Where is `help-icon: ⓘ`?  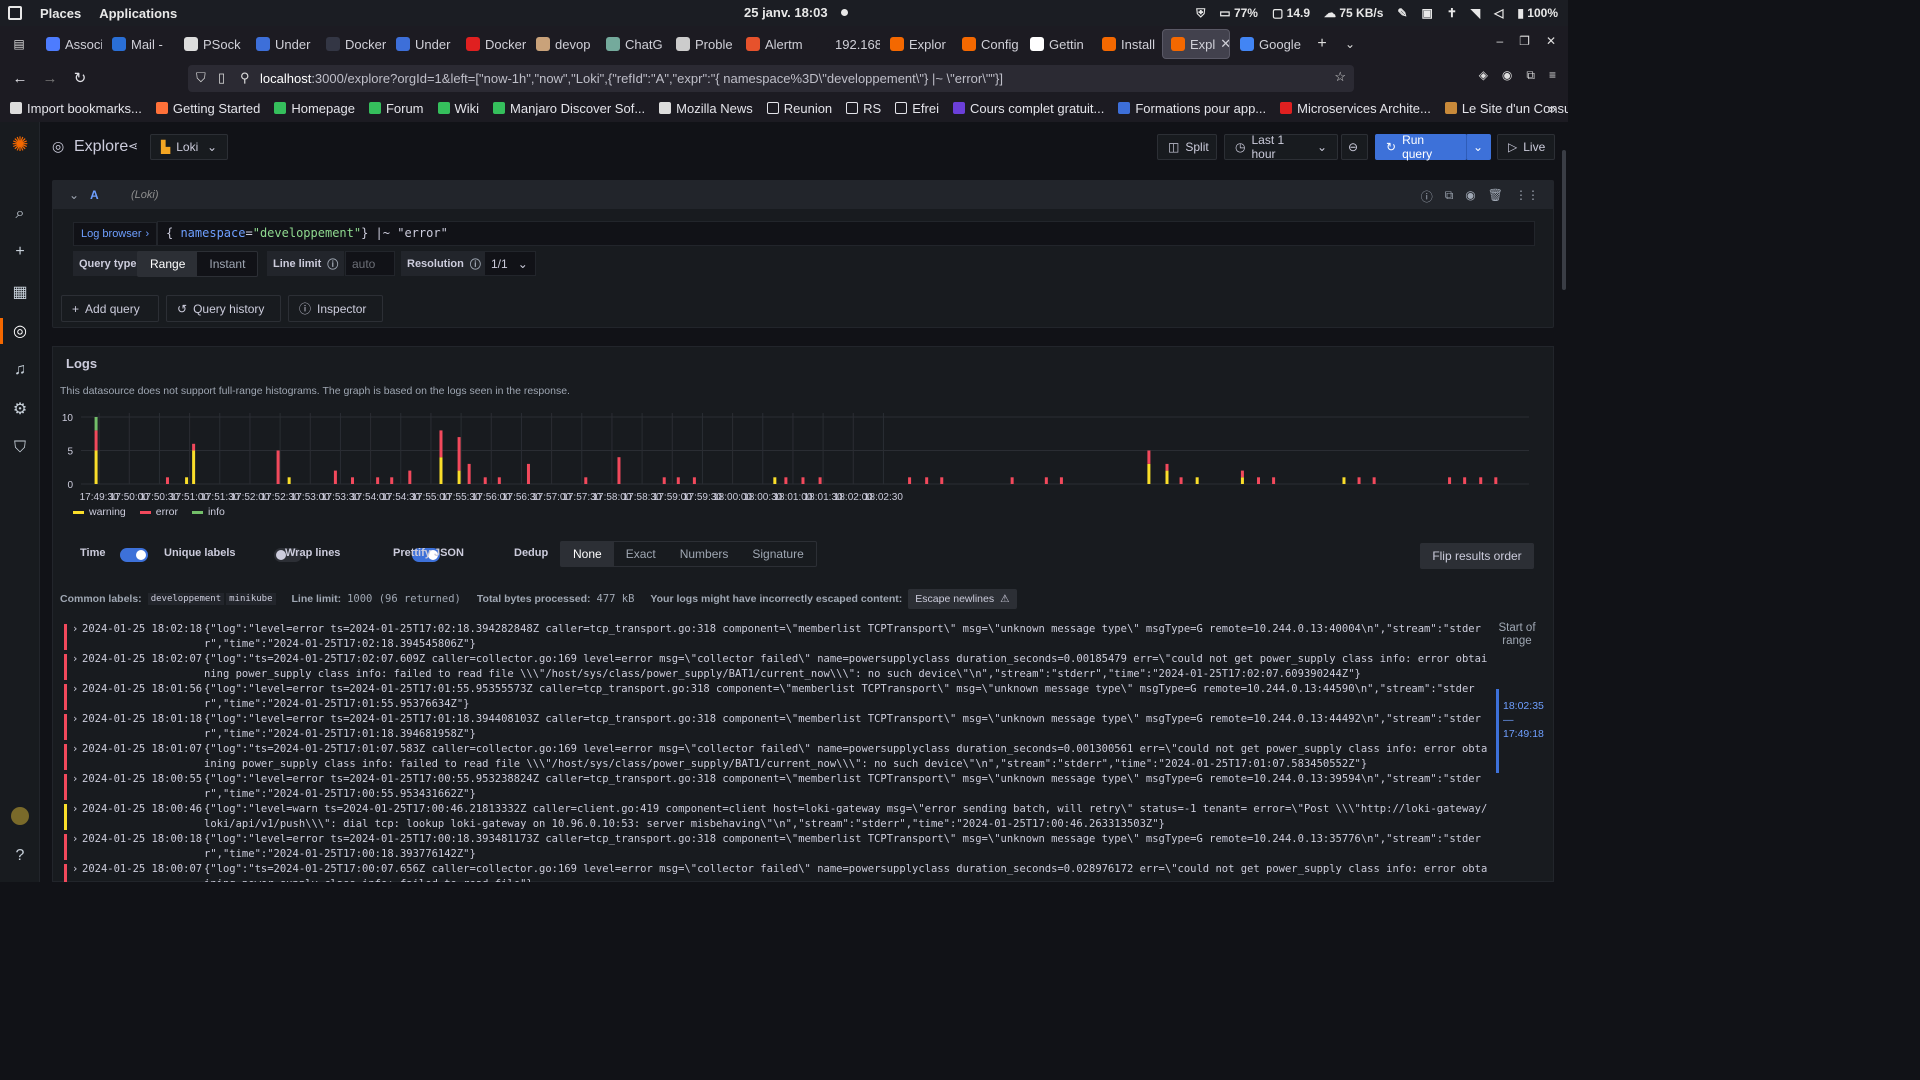 help-icon: ⓘ is located at coordinates (1427, 196).